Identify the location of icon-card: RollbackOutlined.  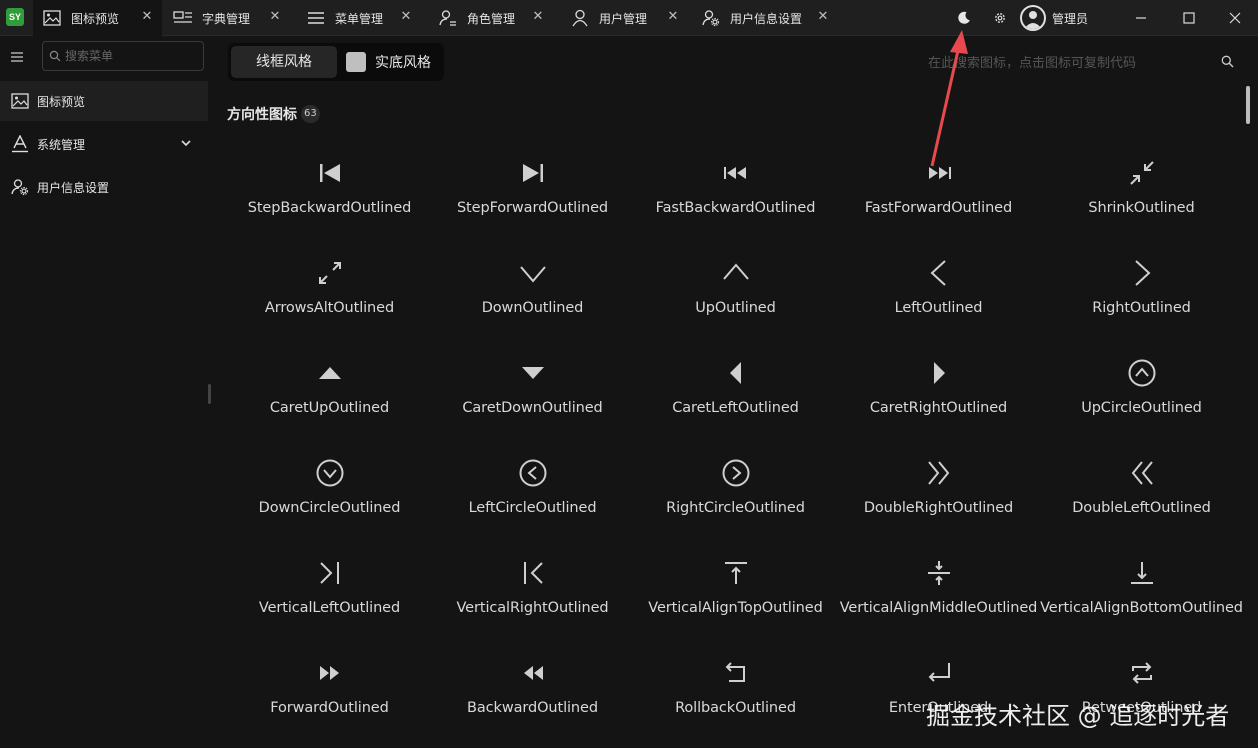
(735, 690).